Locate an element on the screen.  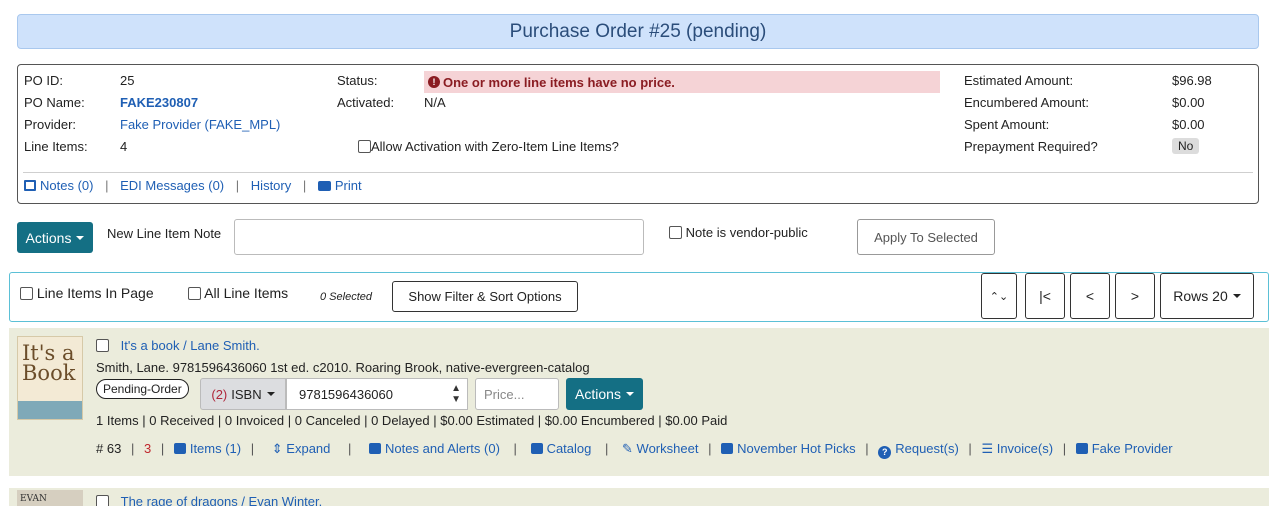
activated-value: N/A is located at coordinates (435, 102).